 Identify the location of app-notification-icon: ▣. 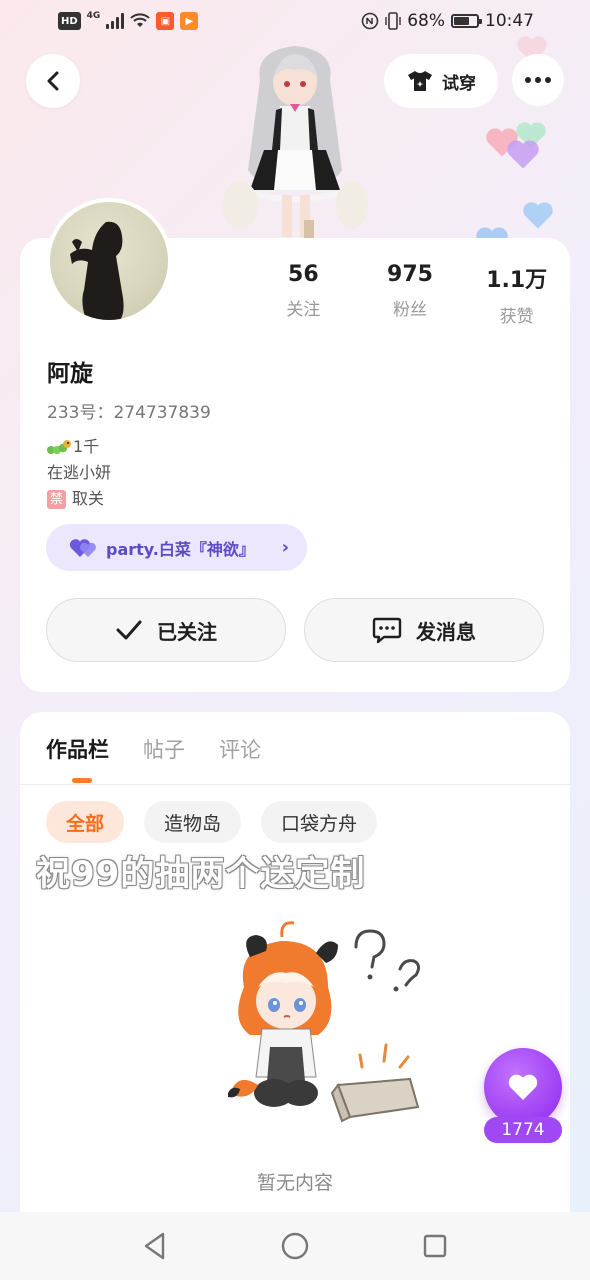
(165, 21).